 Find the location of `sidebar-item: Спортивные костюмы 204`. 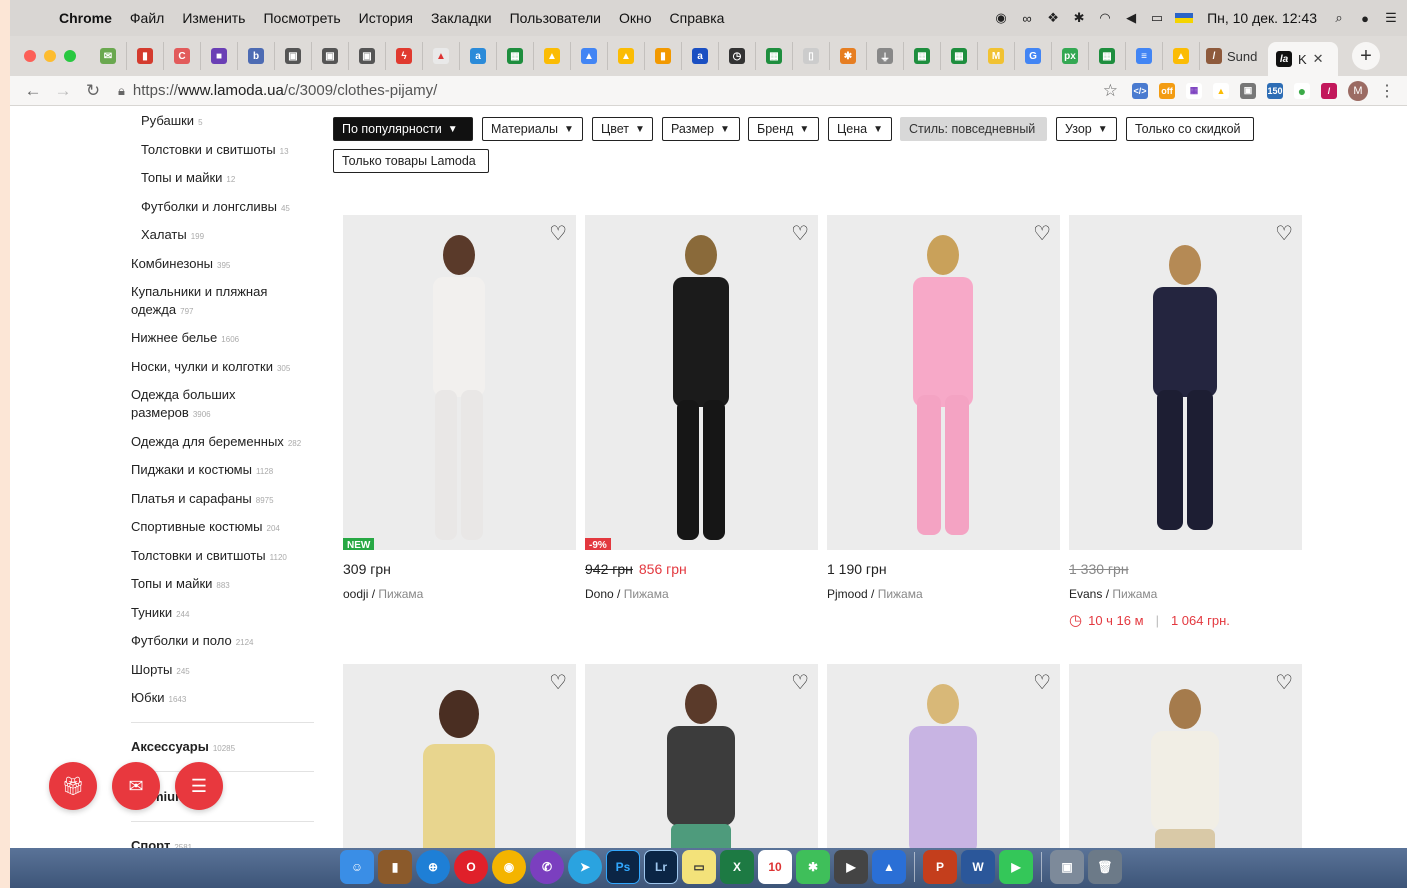

sidebar-item: Спортивные костюмы 204 is located at coordinates (205, 528).